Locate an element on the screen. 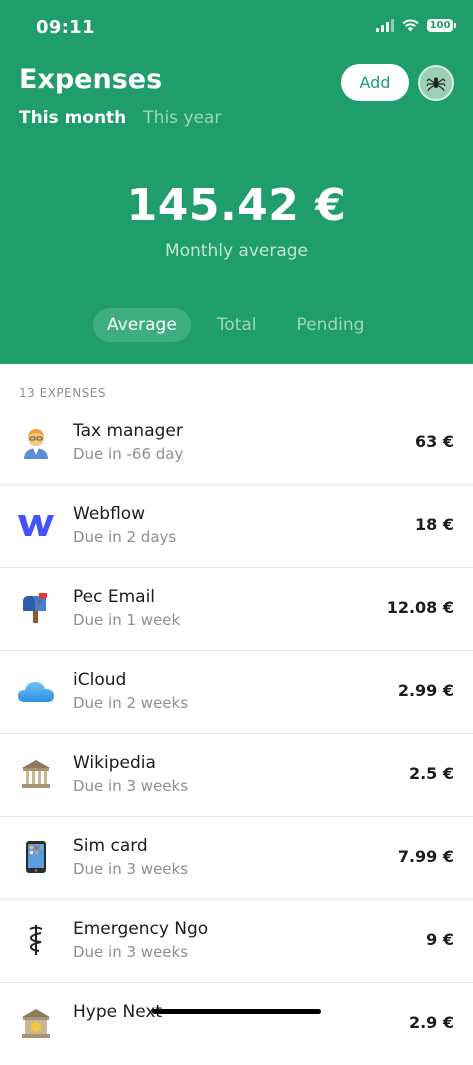  list-item: Sim card Due in 3 weeks 7.99 € is located at coordinates (236, 858).